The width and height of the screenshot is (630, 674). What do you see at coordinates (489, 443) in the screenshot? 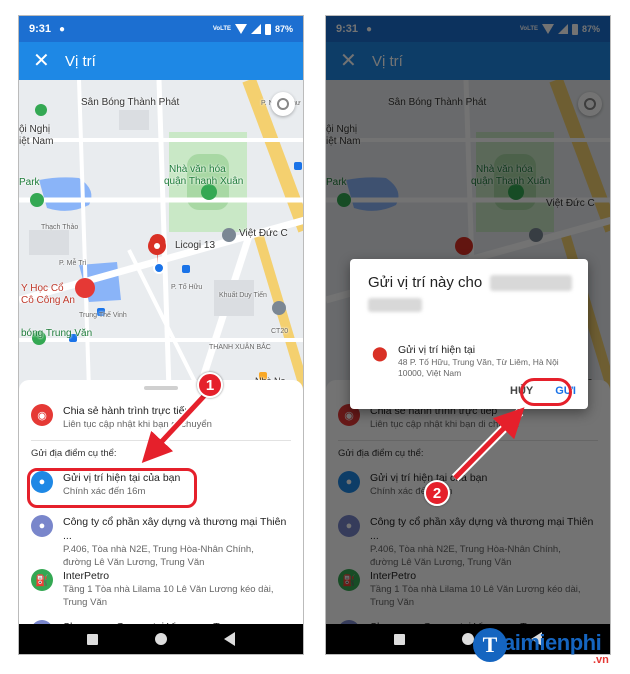
I see `arrow-step2` at bounding box center [489, 443].